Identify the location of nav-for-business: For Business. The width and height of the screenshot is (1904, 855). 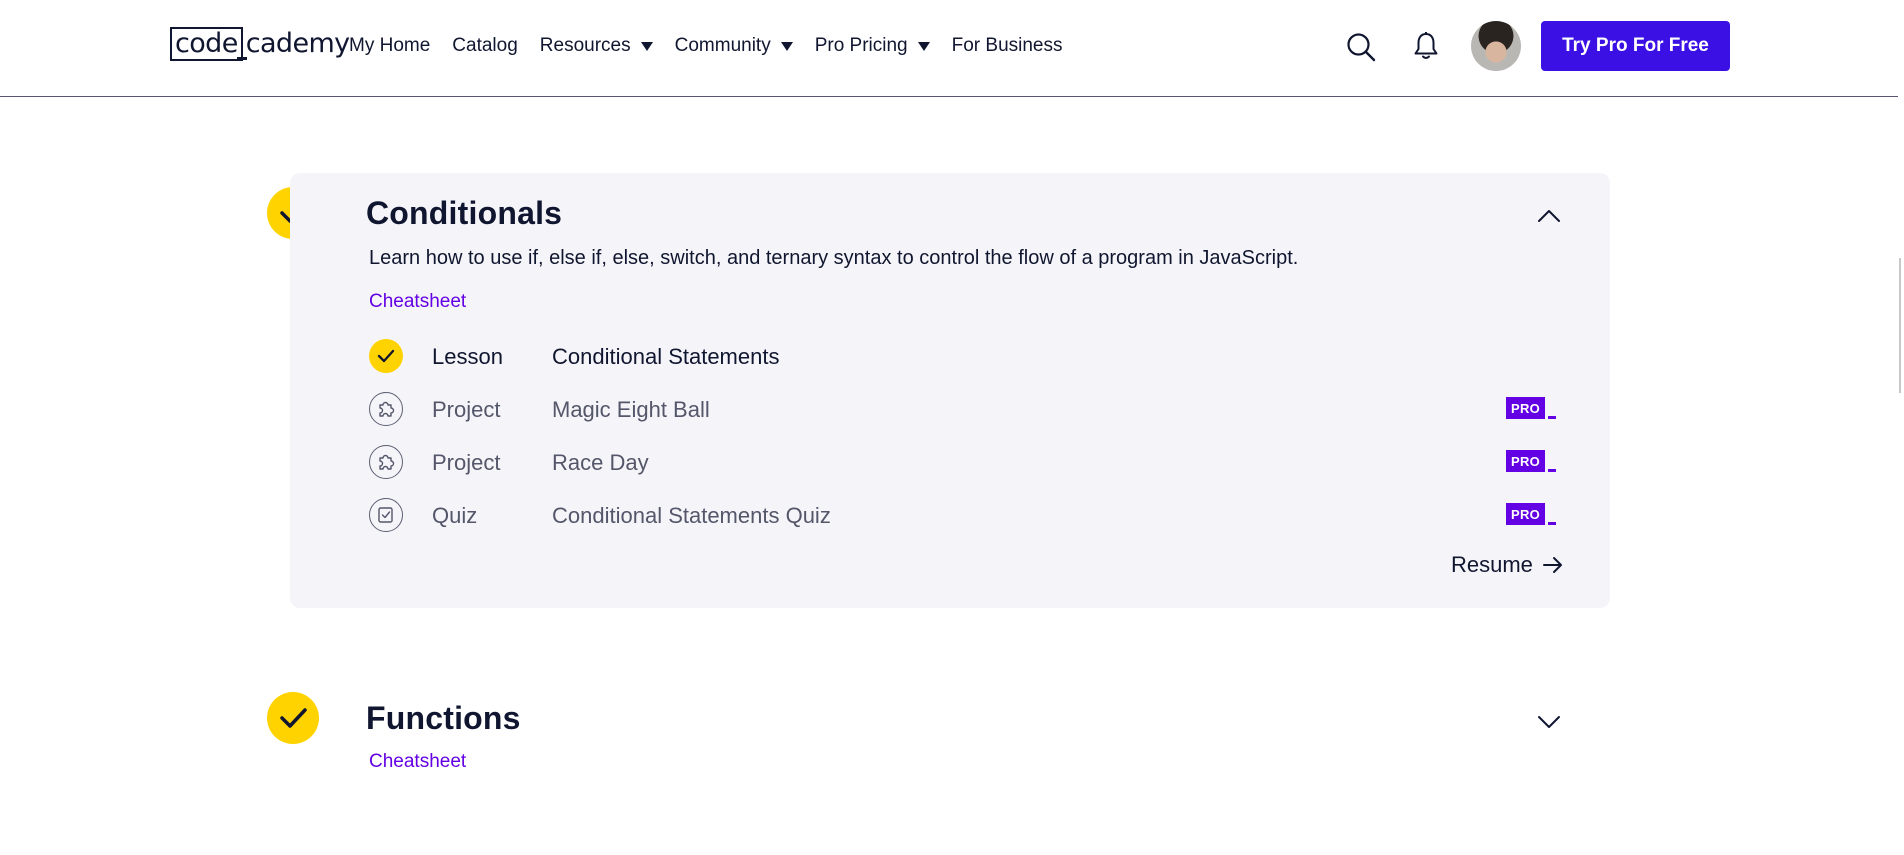
(1007, 46).